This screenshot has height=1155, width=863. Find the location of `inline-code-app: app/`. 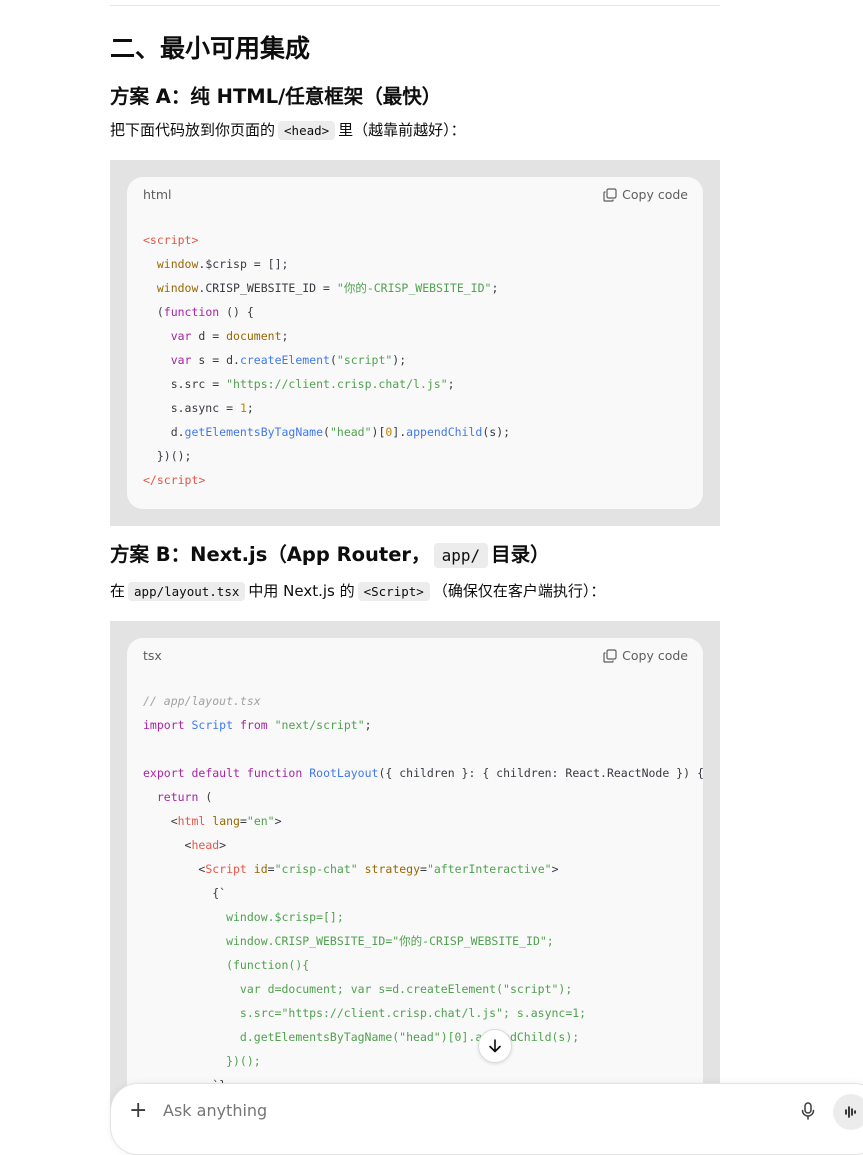

inline-code-app: app/ is located at coordinates (461, 555).